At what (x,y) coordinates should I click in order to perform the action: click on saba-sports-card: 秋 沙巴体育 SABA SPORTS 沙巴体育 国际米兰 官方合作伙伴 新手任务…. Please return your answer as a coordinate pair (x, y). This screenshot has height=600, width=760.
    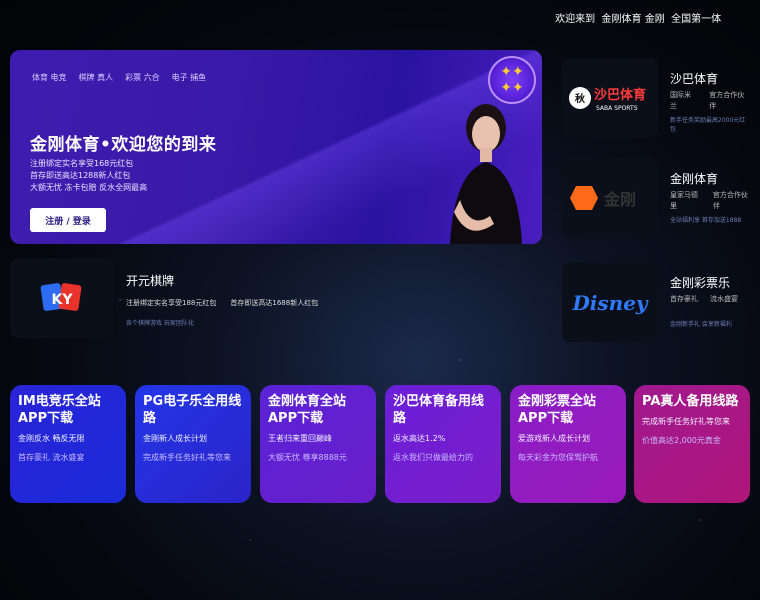
    Looking at the image, I should click on (657, 106).